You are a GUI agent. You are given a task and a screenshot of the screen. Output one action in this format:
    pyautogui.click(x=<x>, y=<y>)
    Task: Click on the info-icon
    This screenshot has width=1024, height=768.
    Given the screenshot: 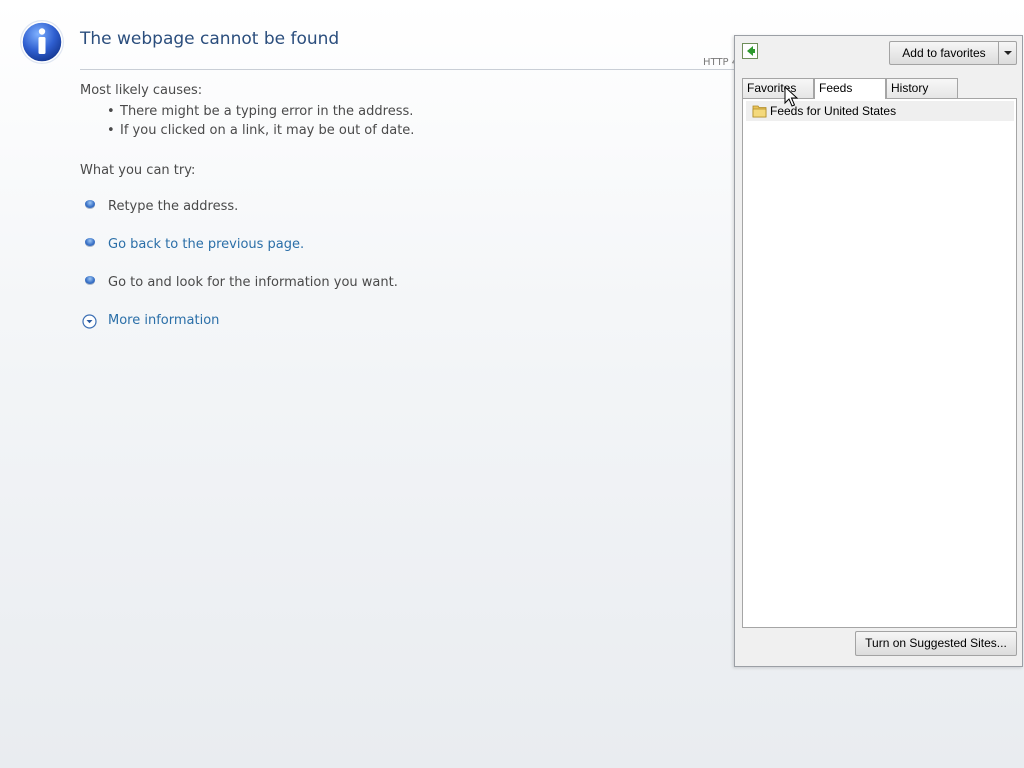 What is the action you would take?
    pyautogui.click(x=42, y=42)
    